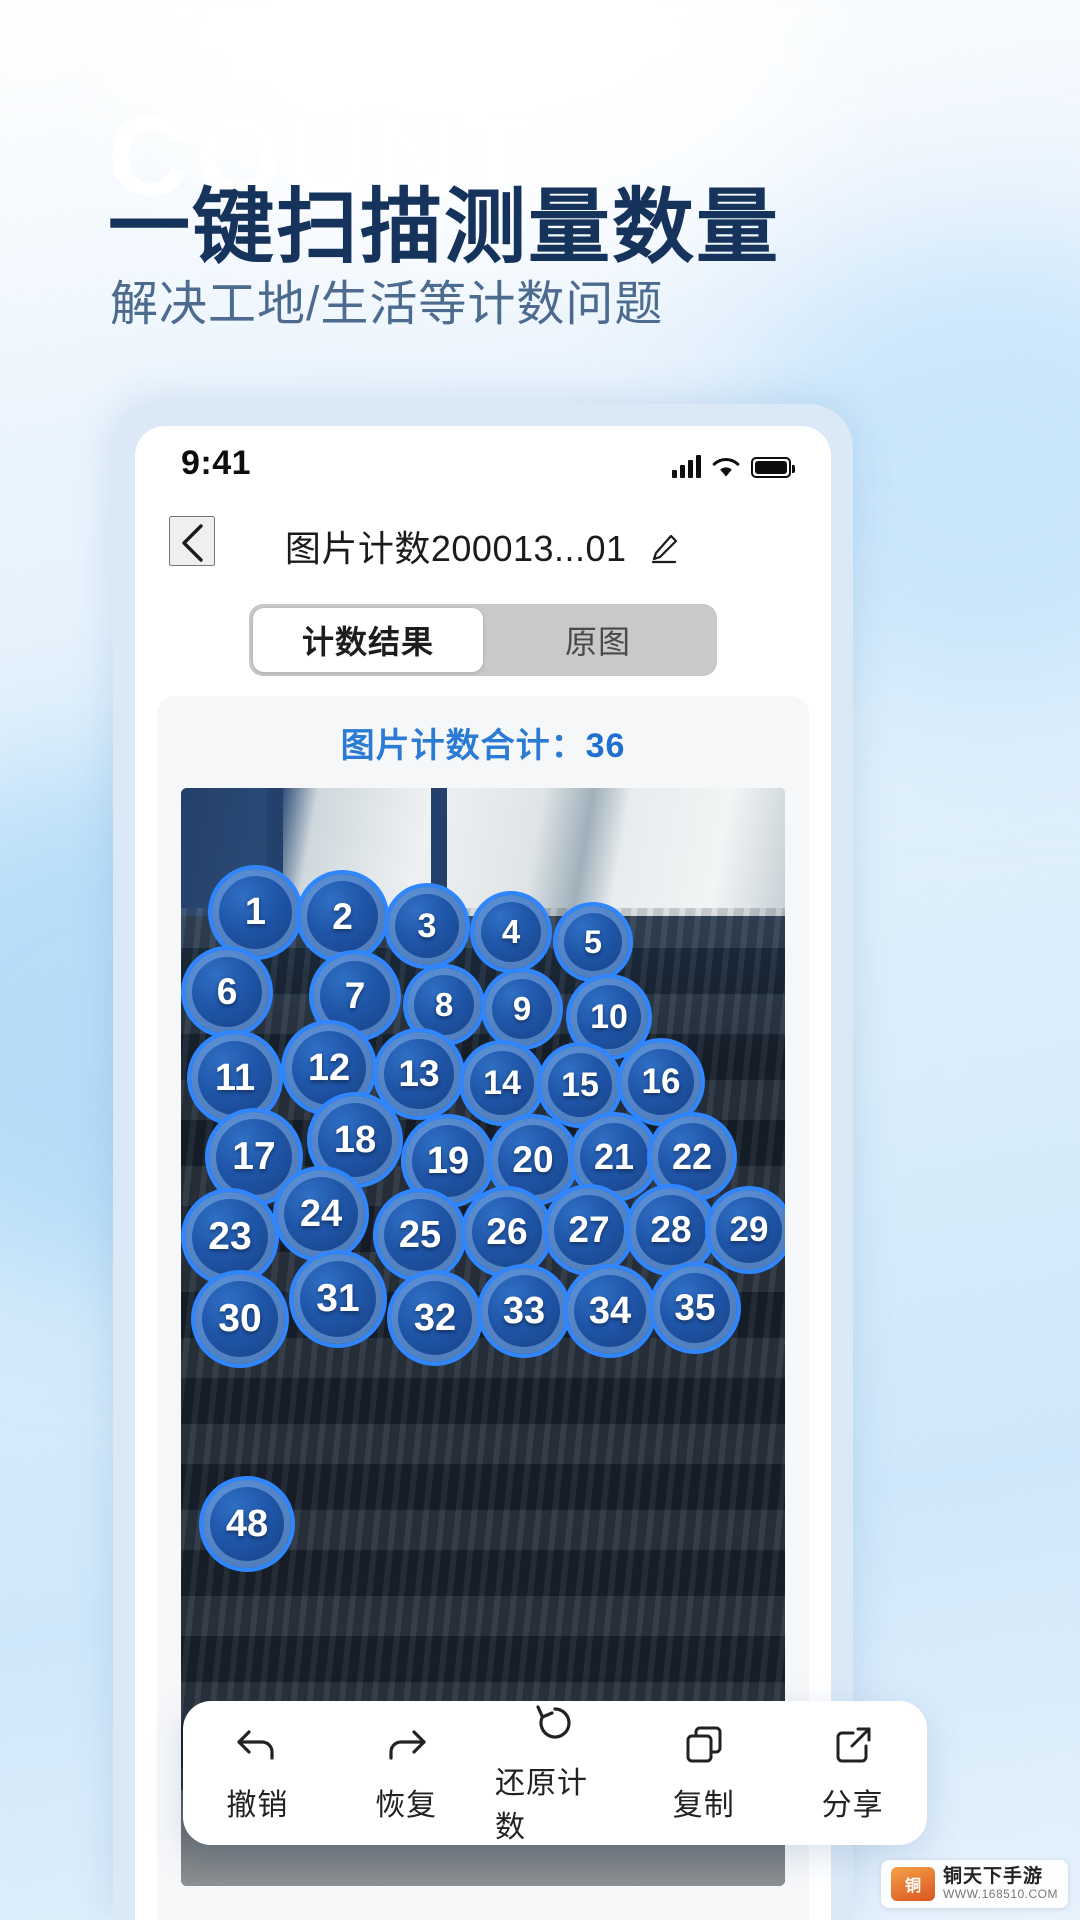  What do you see at coordinates (444, 227) in the screenshot?
I see `hero-headline: 一键扫描测量数量` at bounding box center [444, 227].